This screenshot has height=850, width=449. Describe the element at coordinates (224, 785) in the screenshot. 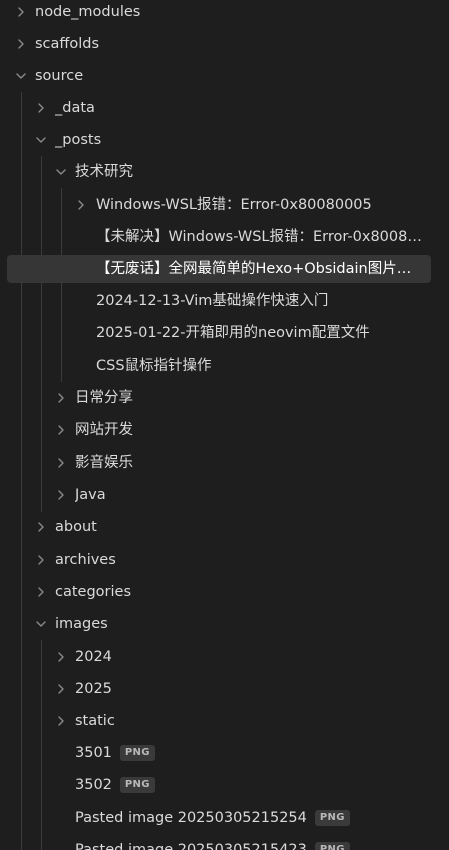

I see `file-3502: 3502 PNG` at that location.